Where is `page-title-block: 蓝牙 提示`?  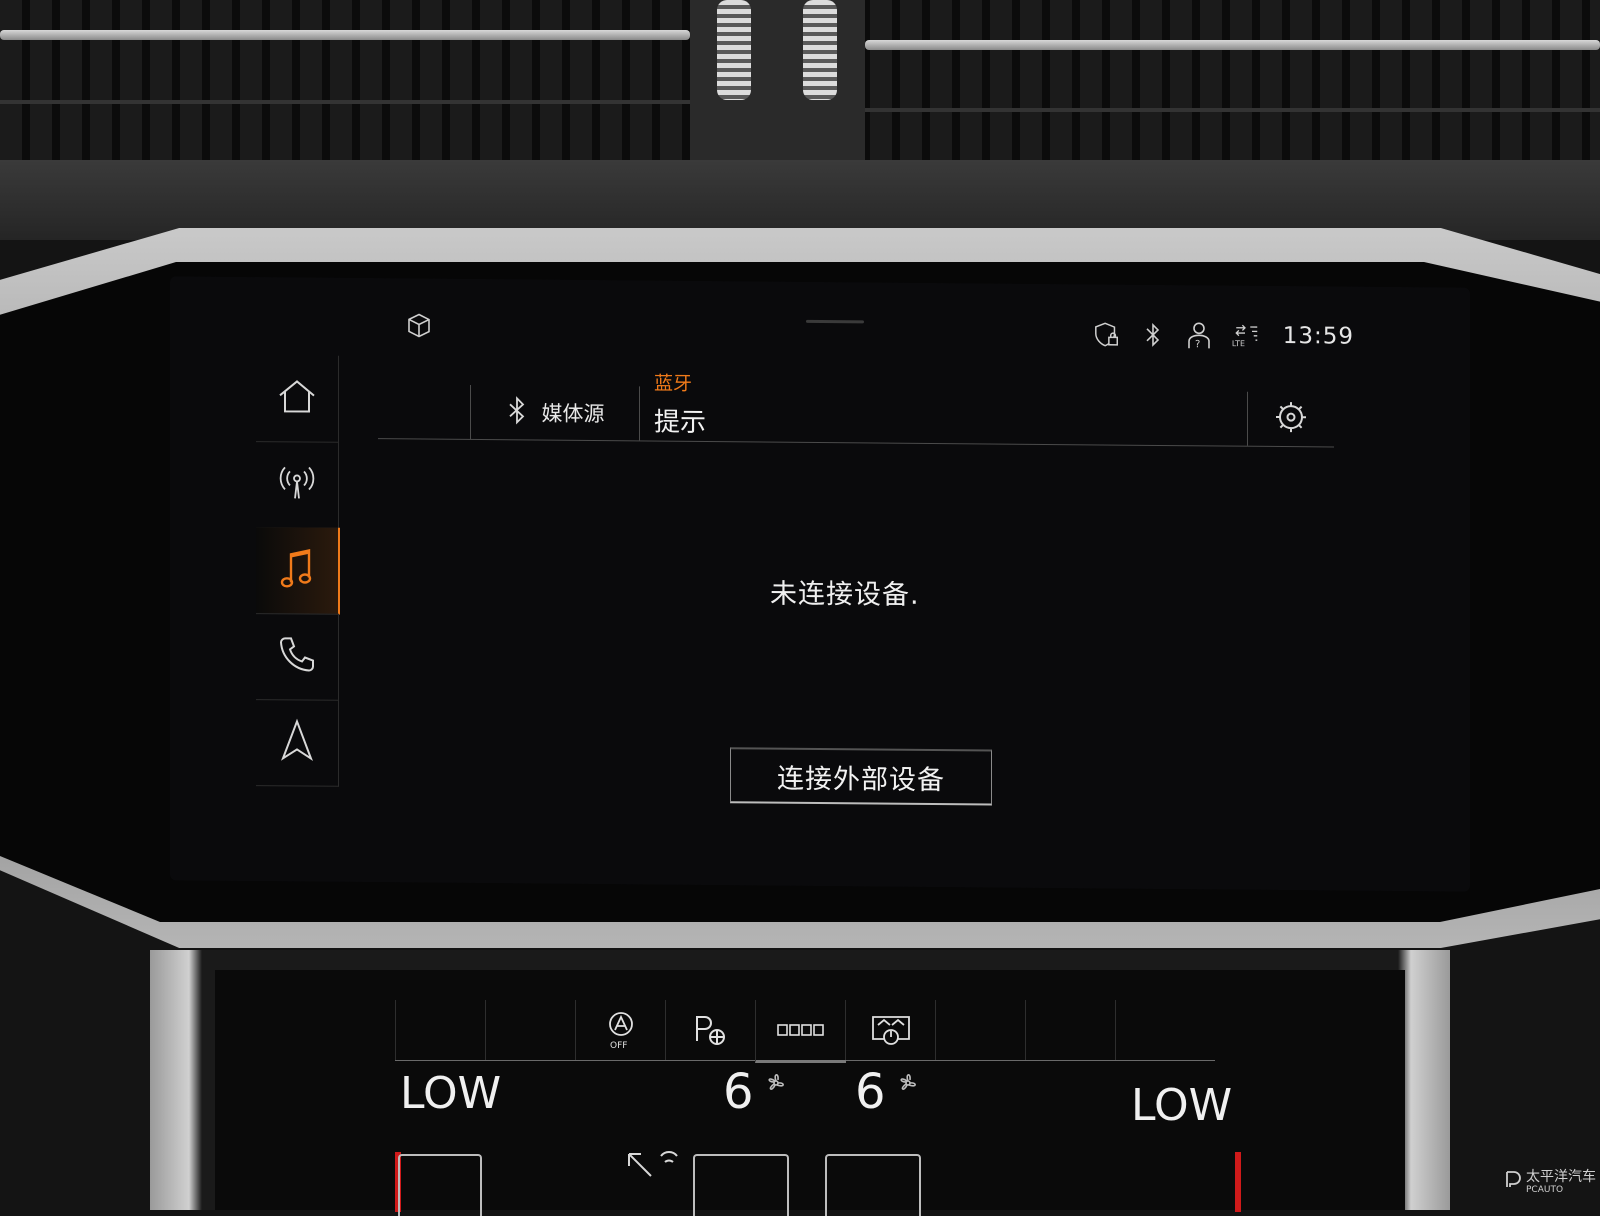 page-title-block: 蓝牙 提示 is located at coordinates (680, 404).